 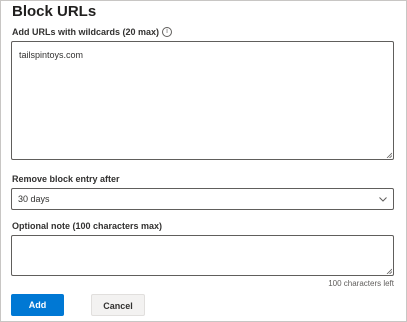 What do you see at coordinates (361, 283) in the screenshot?
I see `characters-left-counter: 100 characters left` at bounding box center [361, 283].